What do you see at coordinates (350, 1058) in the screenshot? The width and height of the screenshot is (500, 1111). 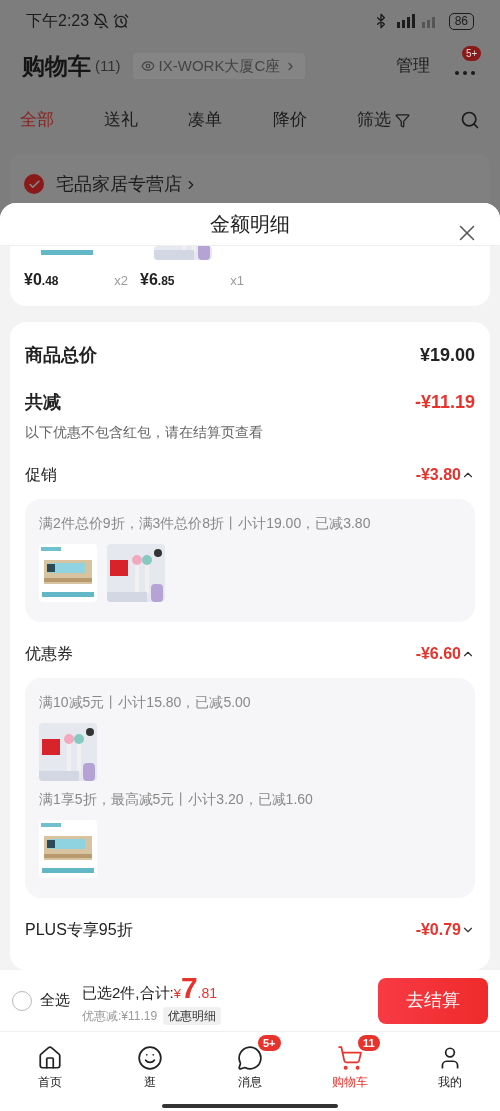 I see `cart-icon` at bounding box center [350, 1058].